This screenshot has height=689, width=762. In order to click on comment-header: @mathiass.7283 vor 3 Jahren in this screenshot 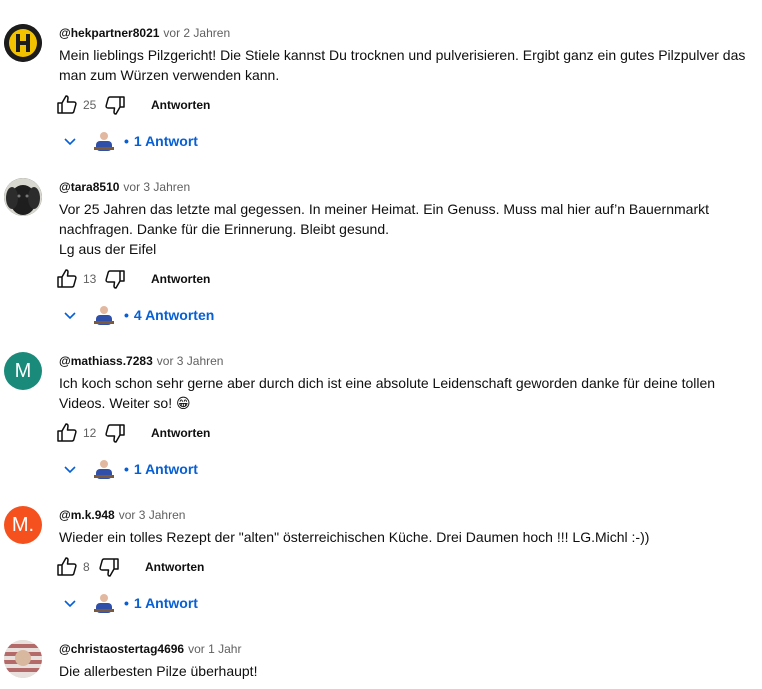, I will do `click(141, 361)`.